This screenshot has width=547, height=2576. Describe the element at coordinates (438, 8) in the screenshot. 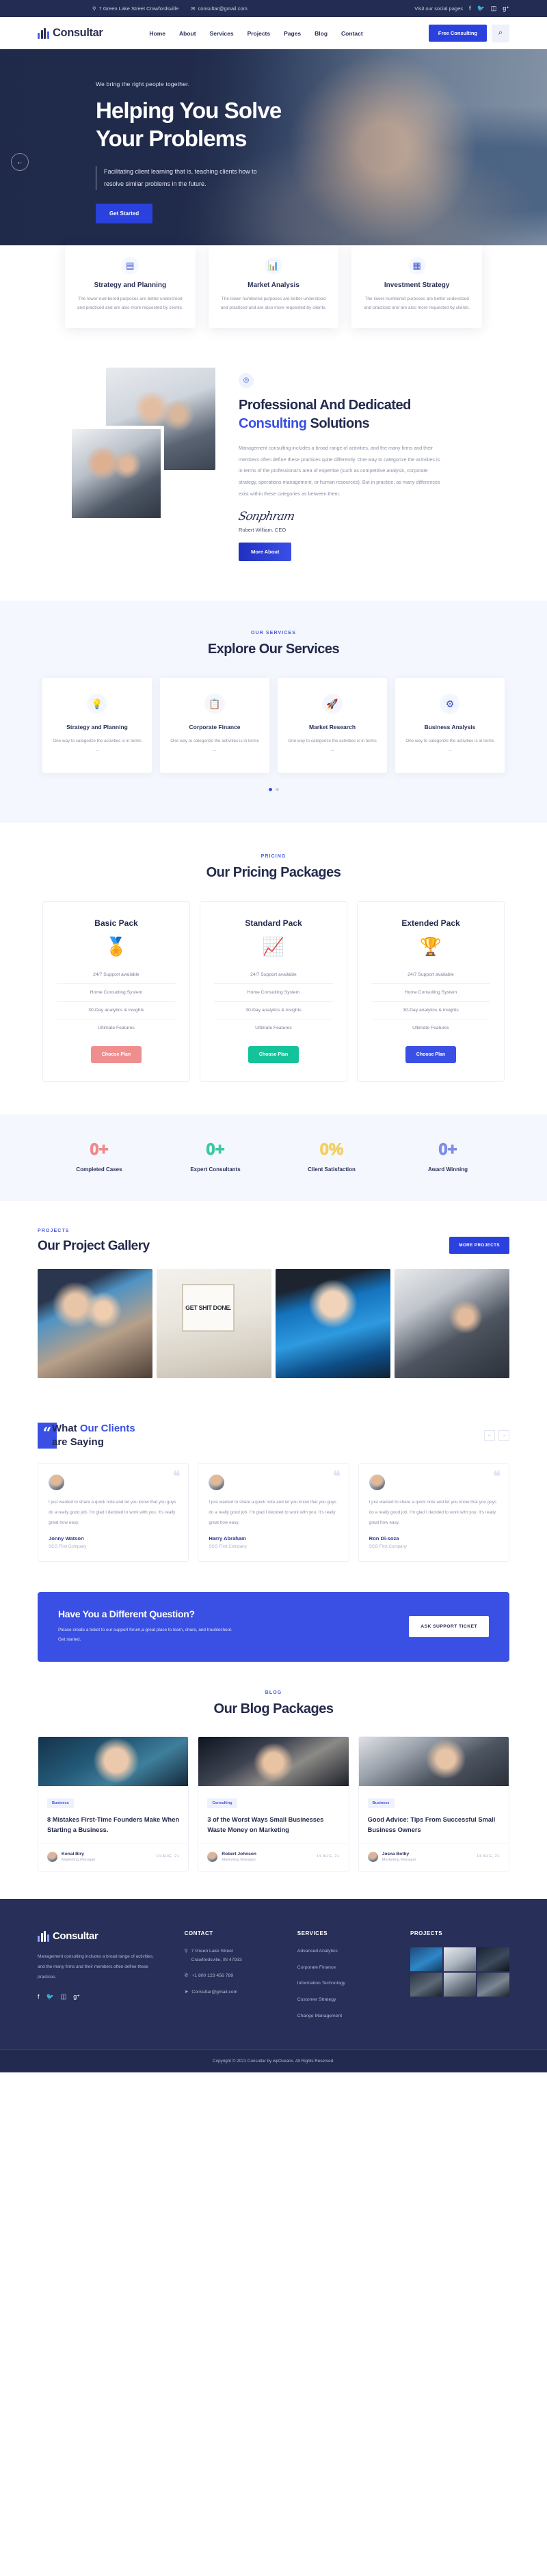

I see `top-bar-social-label: Visit our social pages` at that location.